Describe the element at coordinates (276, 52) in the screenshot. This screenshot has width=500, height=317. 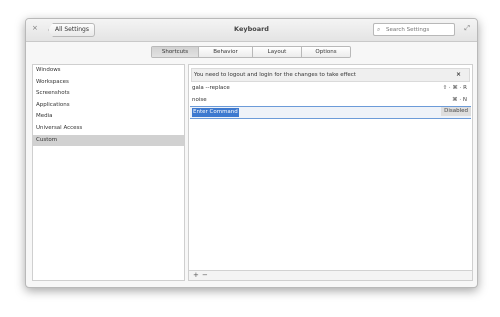
I see `tab-layout: Layout` at that location.